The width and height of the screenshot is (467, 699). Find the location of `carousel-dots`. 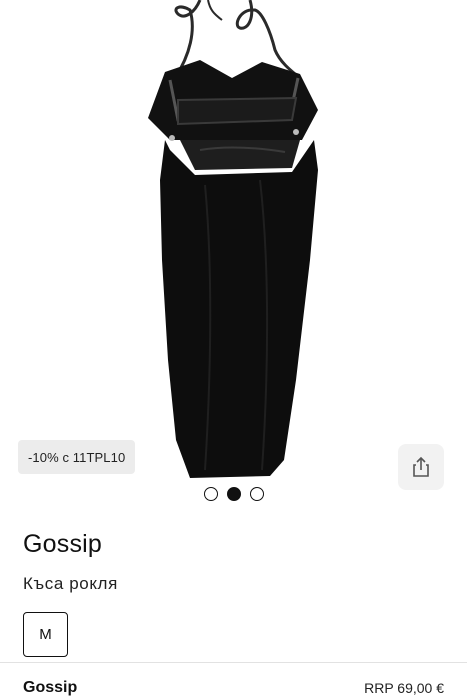

carousel-dots is located at coordinates (233, 494).